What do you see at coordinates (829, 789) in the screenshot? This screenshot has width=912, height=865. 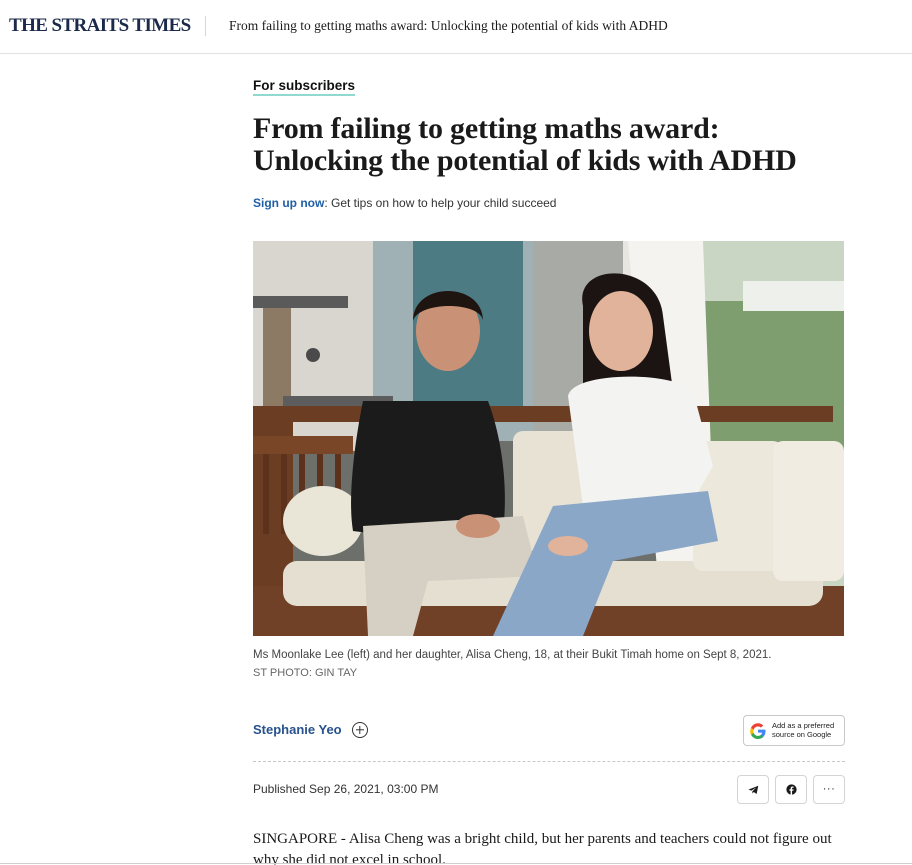 I see `more-icon: ···` at bounding box center [829, 789].